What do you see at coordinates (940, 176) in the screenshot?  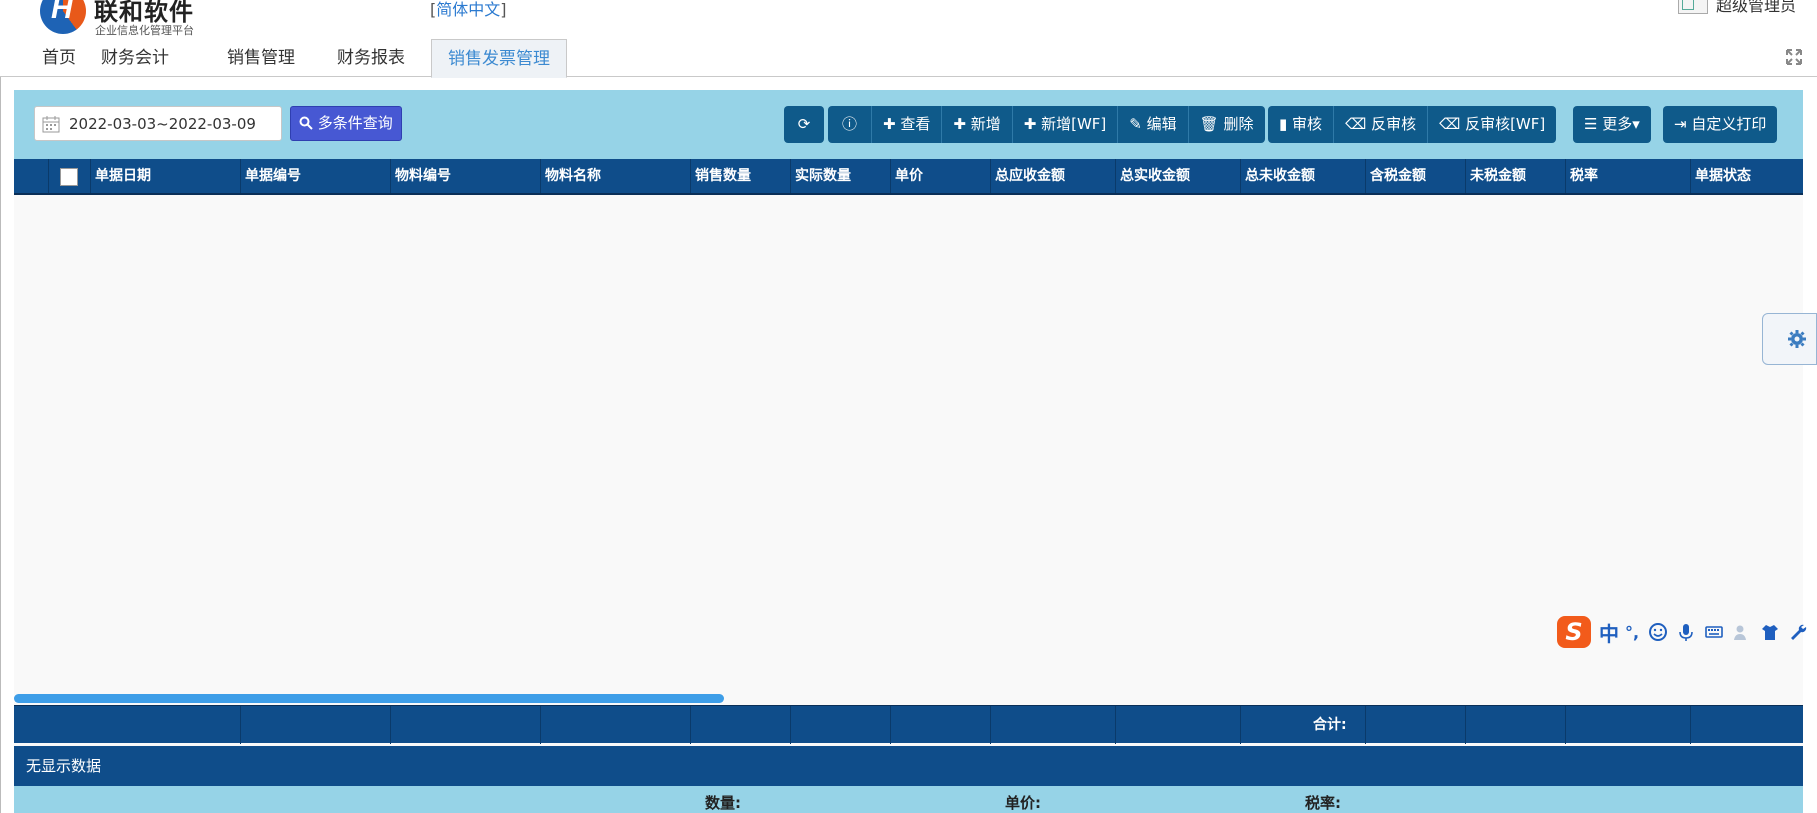 I see `column-header: 单价` at bounding box center [940, 176].